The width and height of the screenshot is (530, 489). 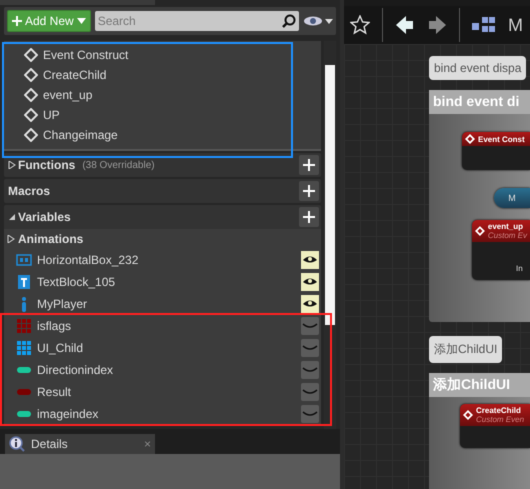 I want to click on event-node: event_up Custom Ev In, so click(x=501, y=250).